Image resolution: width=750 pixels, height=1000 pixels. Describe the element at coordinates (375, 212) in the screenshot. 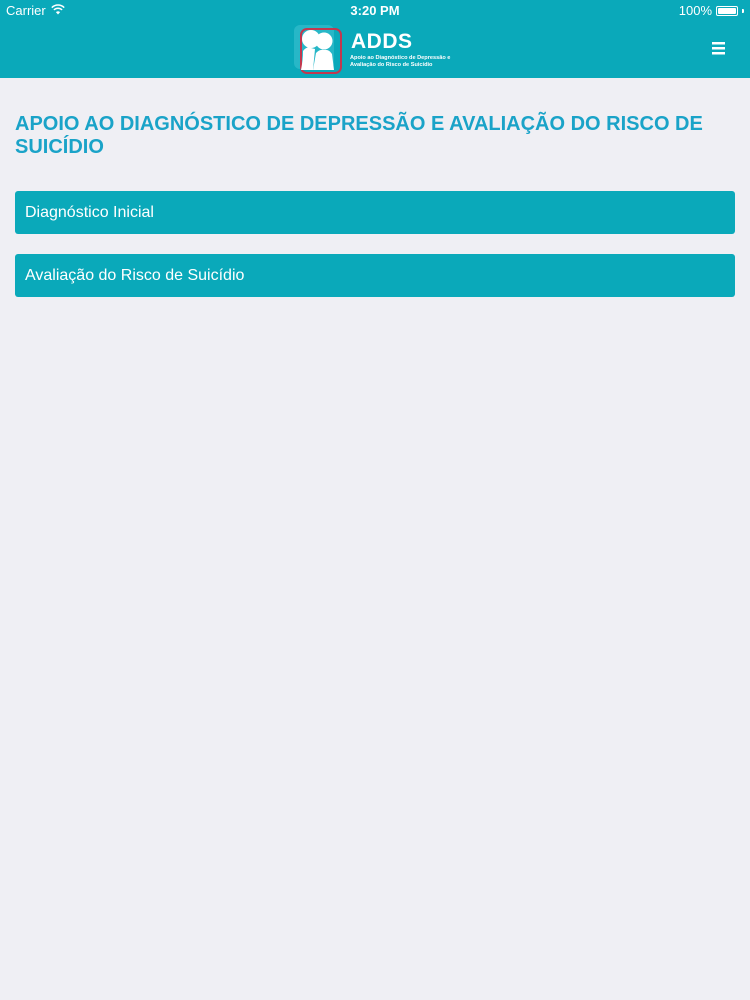

I see `menu-item-diagnostico-inicial: Diagnóstico Inicial` at that location.